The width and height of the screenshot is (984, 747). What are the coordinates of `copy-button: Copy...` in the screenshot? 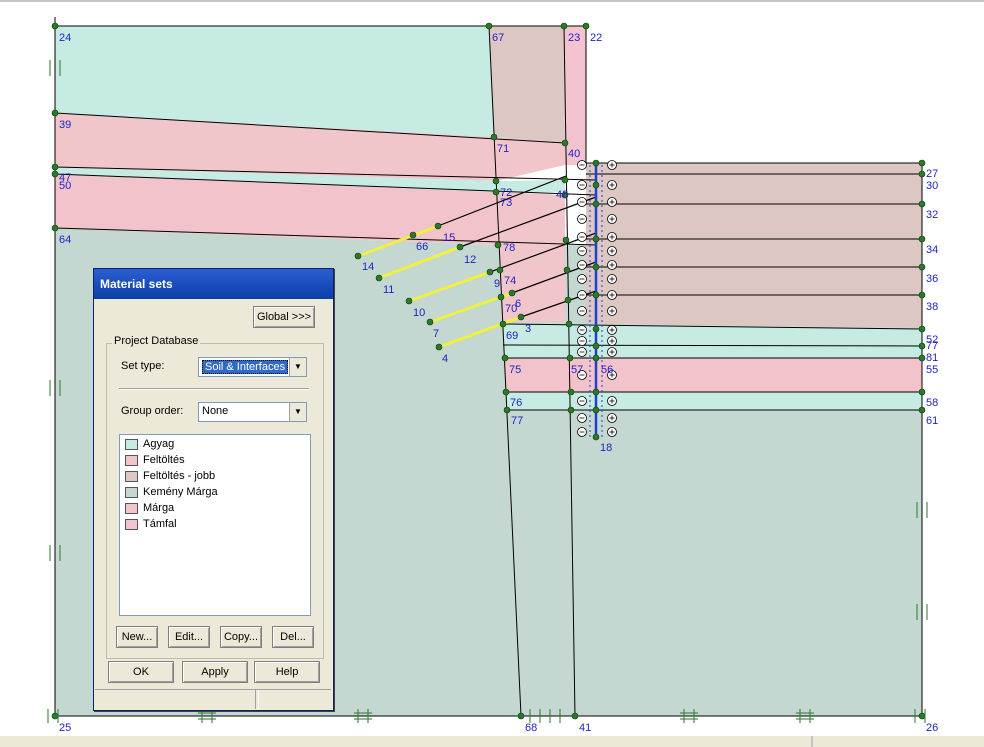 It's located at (241, 637).